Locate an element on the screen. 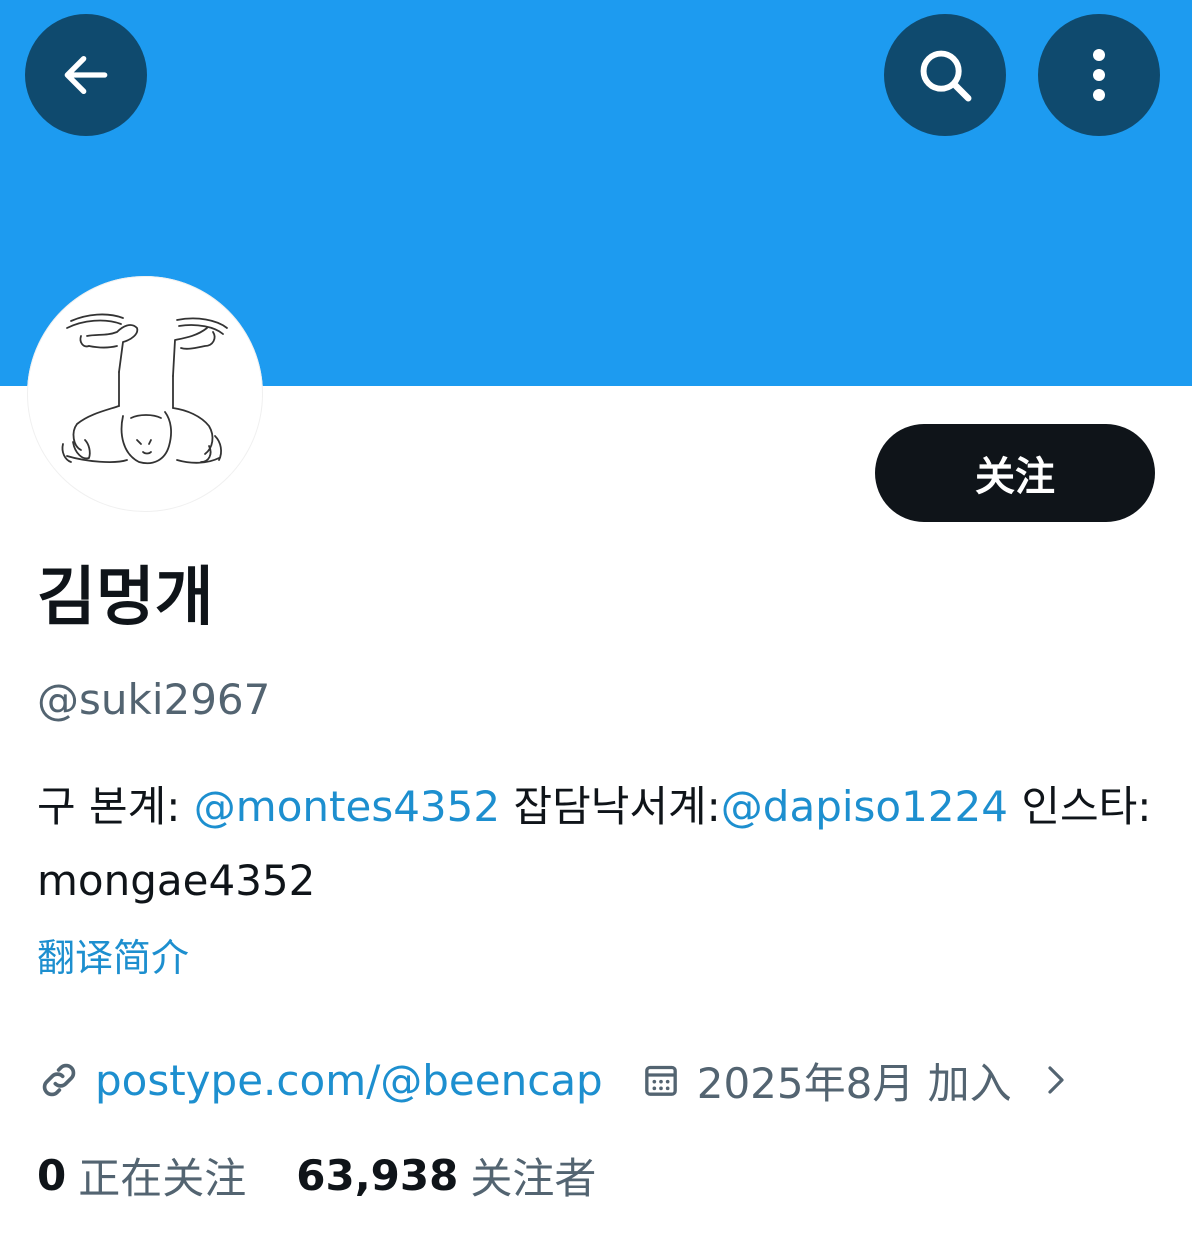 The width and height of the screenshot is (1192, 1238). following-label: 正在关注 is located at coordinates (162, 1178).